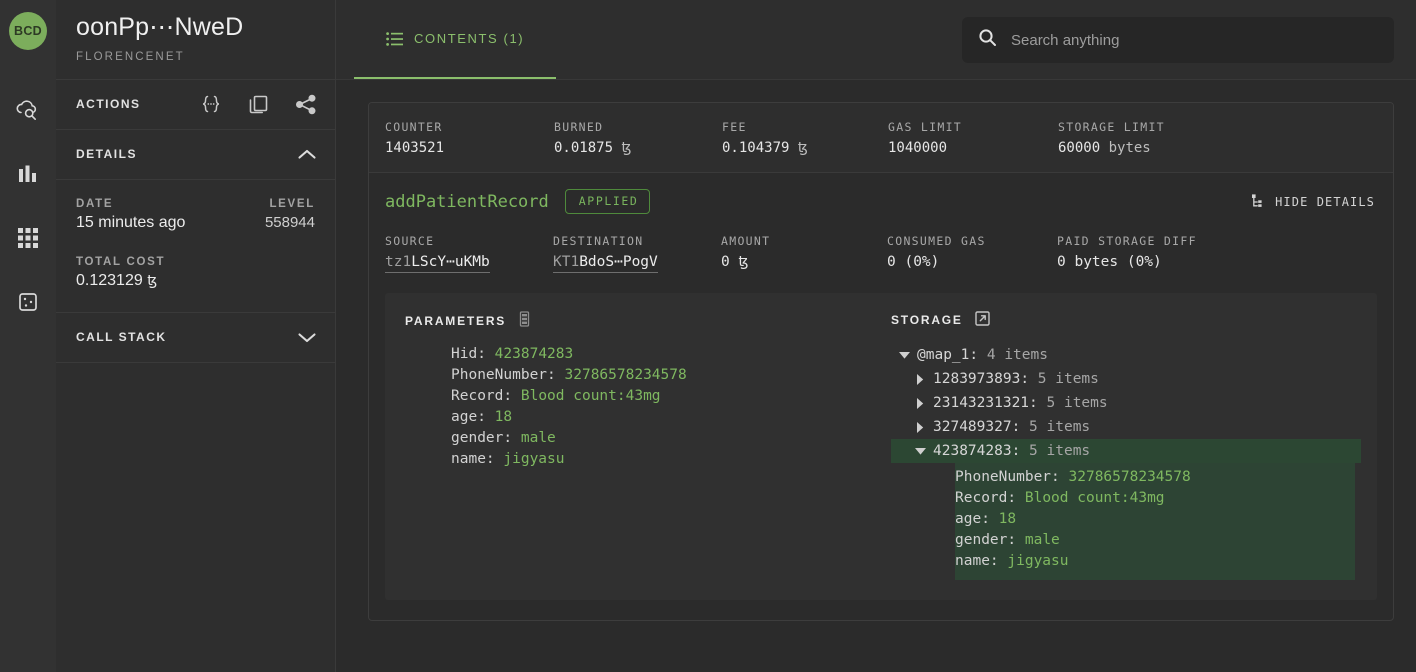 Image resolution: width=1416 pixels, height=672 pixels. Describe the element at coordinates (195, 281) in the screenshot. I see `total-cost-value: 0.123129 ꜩ` at that location.